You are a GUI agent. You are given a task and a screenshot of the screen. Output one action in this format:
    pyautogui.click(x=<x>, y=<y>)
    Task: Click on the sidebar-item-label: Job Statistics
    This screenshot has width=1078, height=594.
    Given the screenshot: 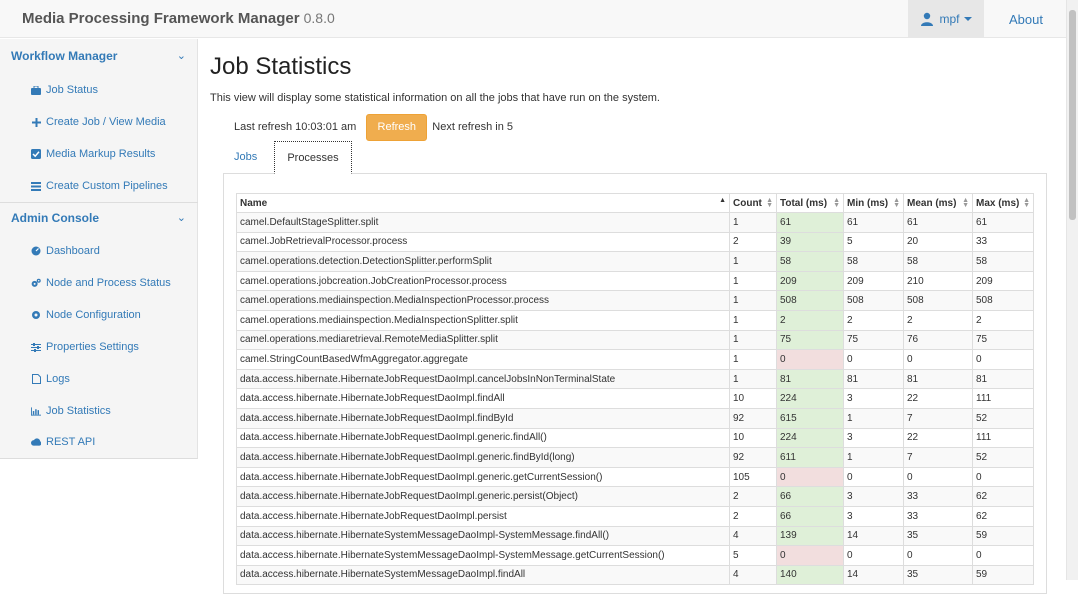 What is the action you would take?
    pyautogui.click(x=78, y=411)
    